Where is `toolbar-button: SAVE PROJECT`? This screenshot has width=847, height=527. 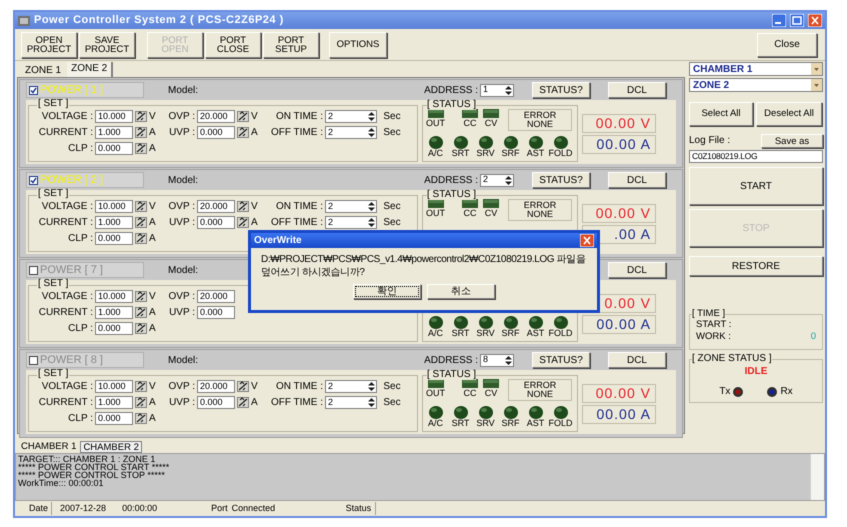 toolbar-button: SAVE PROJECT is located at coordinates (107, 45).